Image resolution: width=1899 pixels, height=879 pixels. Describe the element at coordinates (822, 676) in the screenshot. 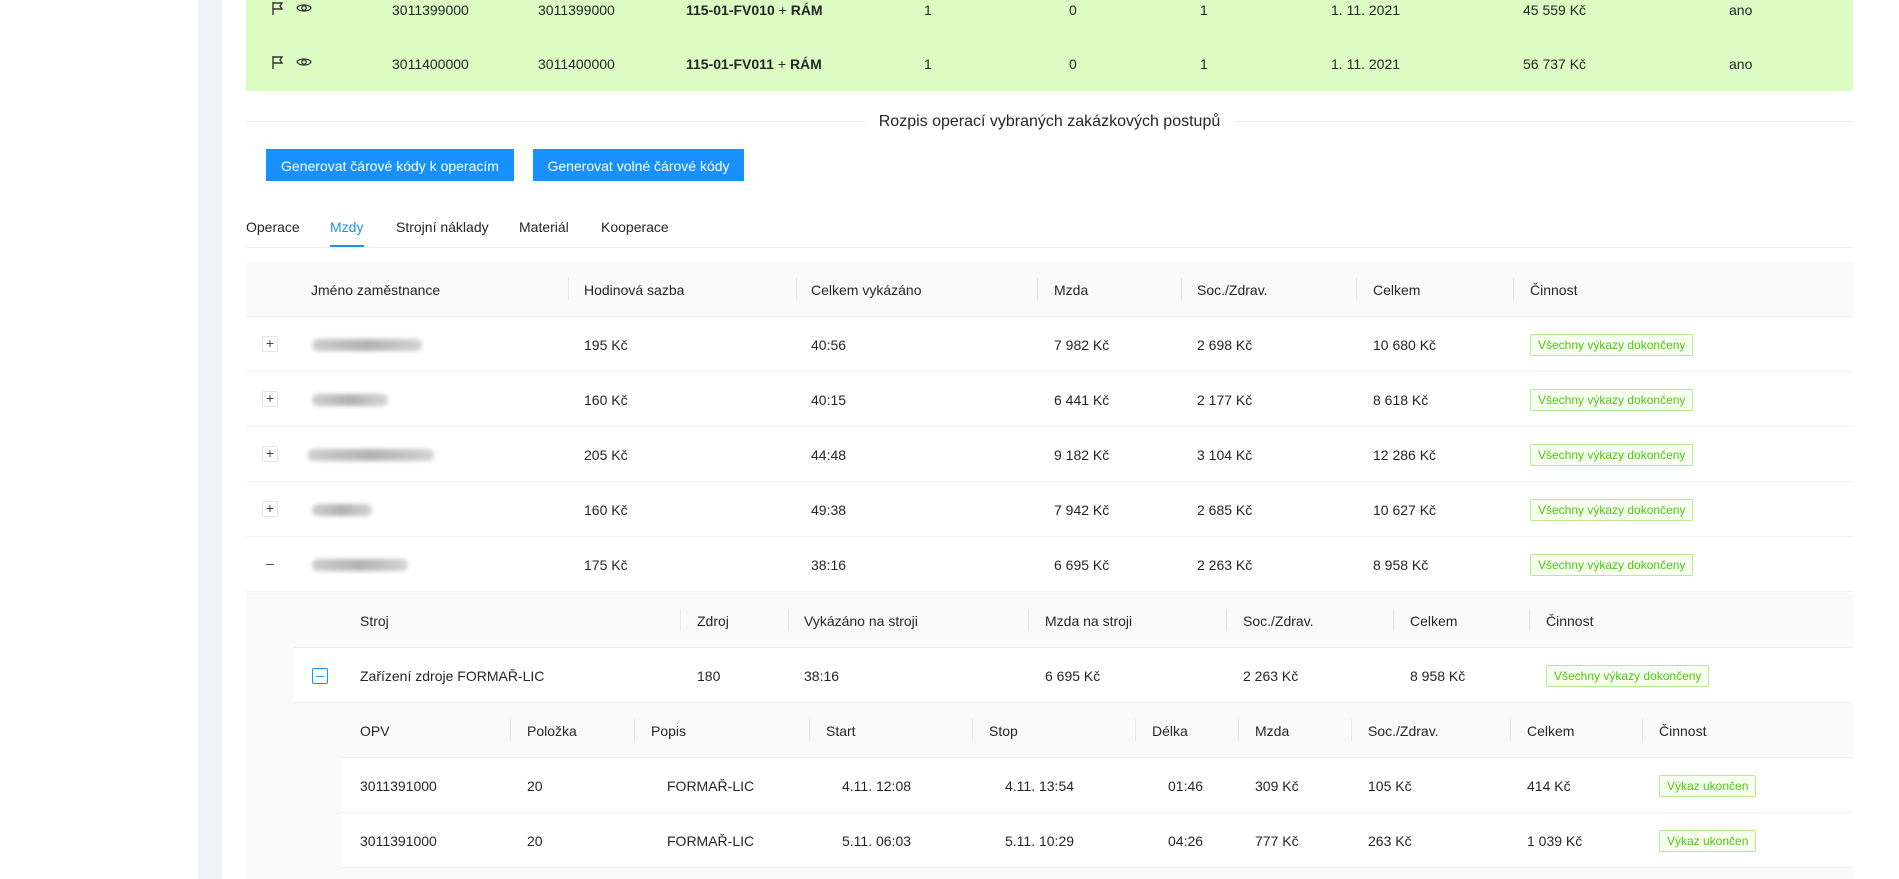

I see `machine-reported: 38:16` at that location.